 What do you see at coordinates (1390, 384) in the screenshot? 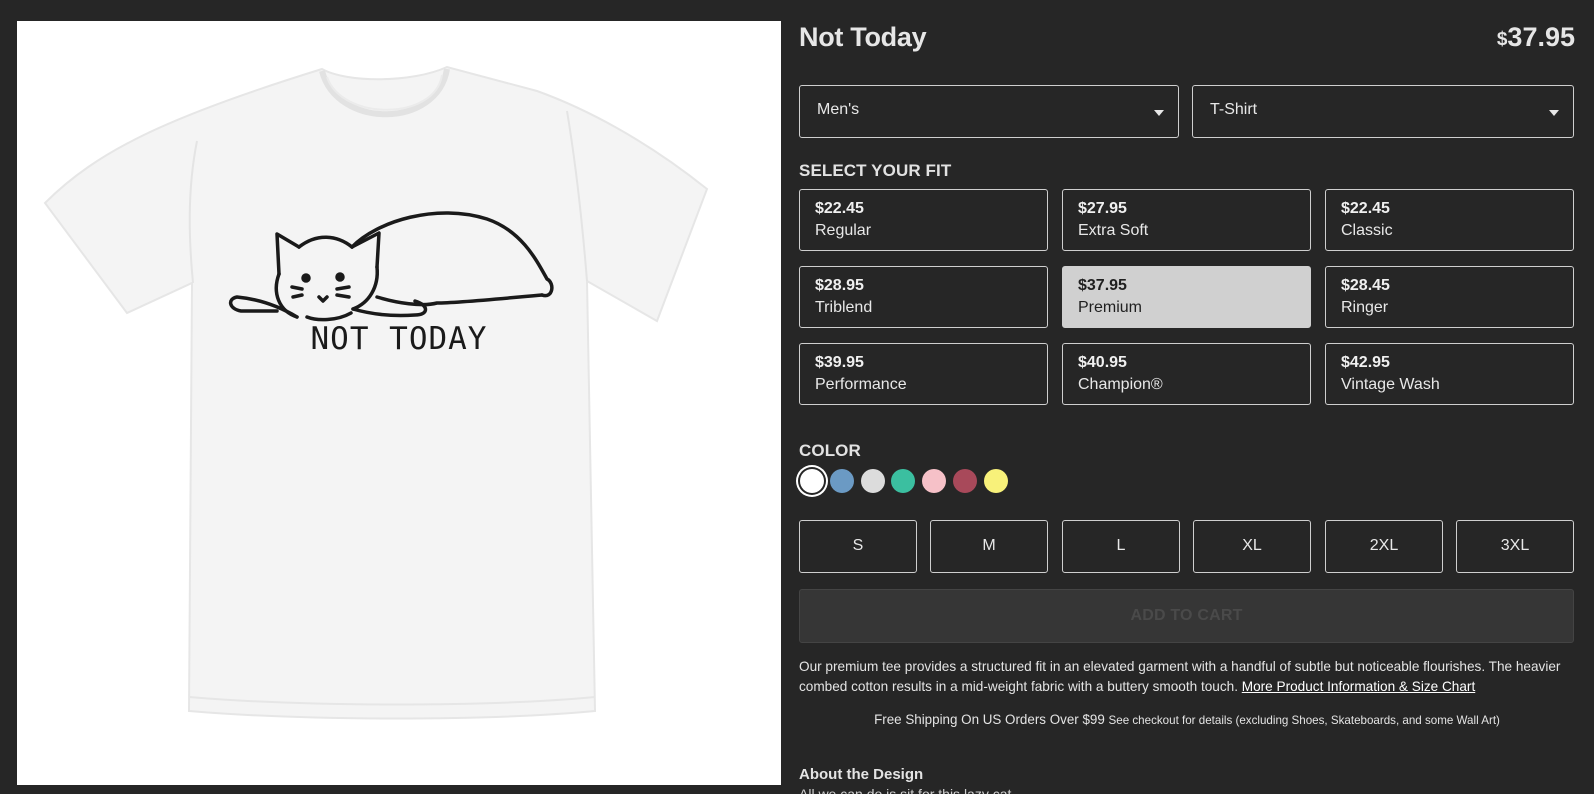
I see `fit-name: Vintage Wash` at bounding box center [1390, 384].